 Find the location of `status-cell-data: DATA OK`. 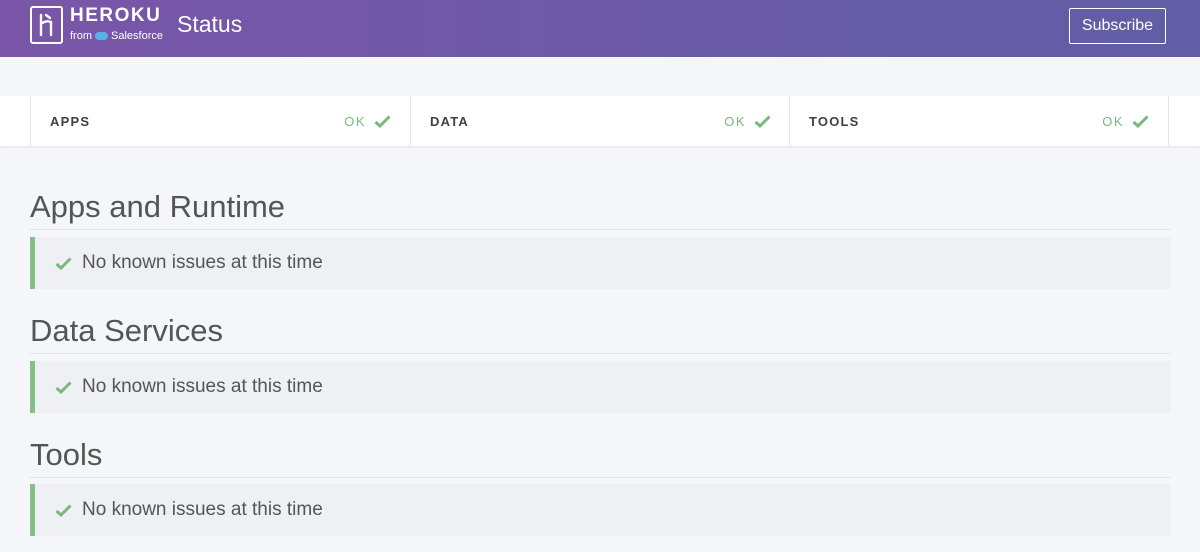

status-cell-data: DATA OK is located at coordinates (600, 121).